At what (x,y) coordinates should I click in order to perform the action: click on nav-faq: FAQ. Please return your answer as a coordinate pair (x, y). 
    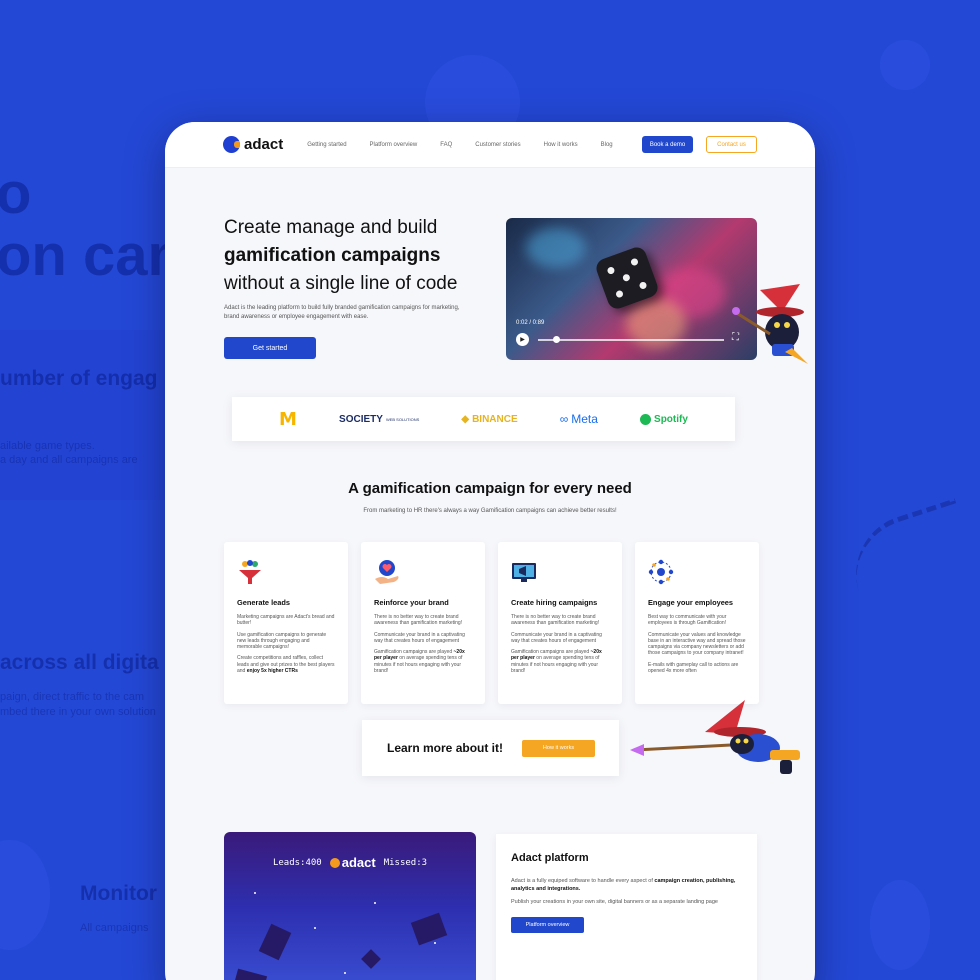
    Looking at the image, I should click on (446, 145).